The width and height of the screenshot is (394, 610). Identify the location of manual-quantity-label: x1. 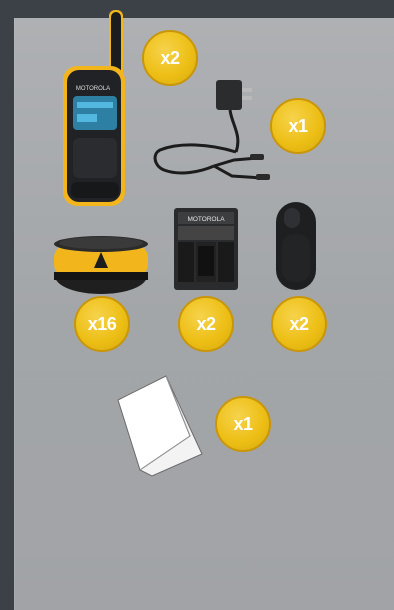
(243, 423).